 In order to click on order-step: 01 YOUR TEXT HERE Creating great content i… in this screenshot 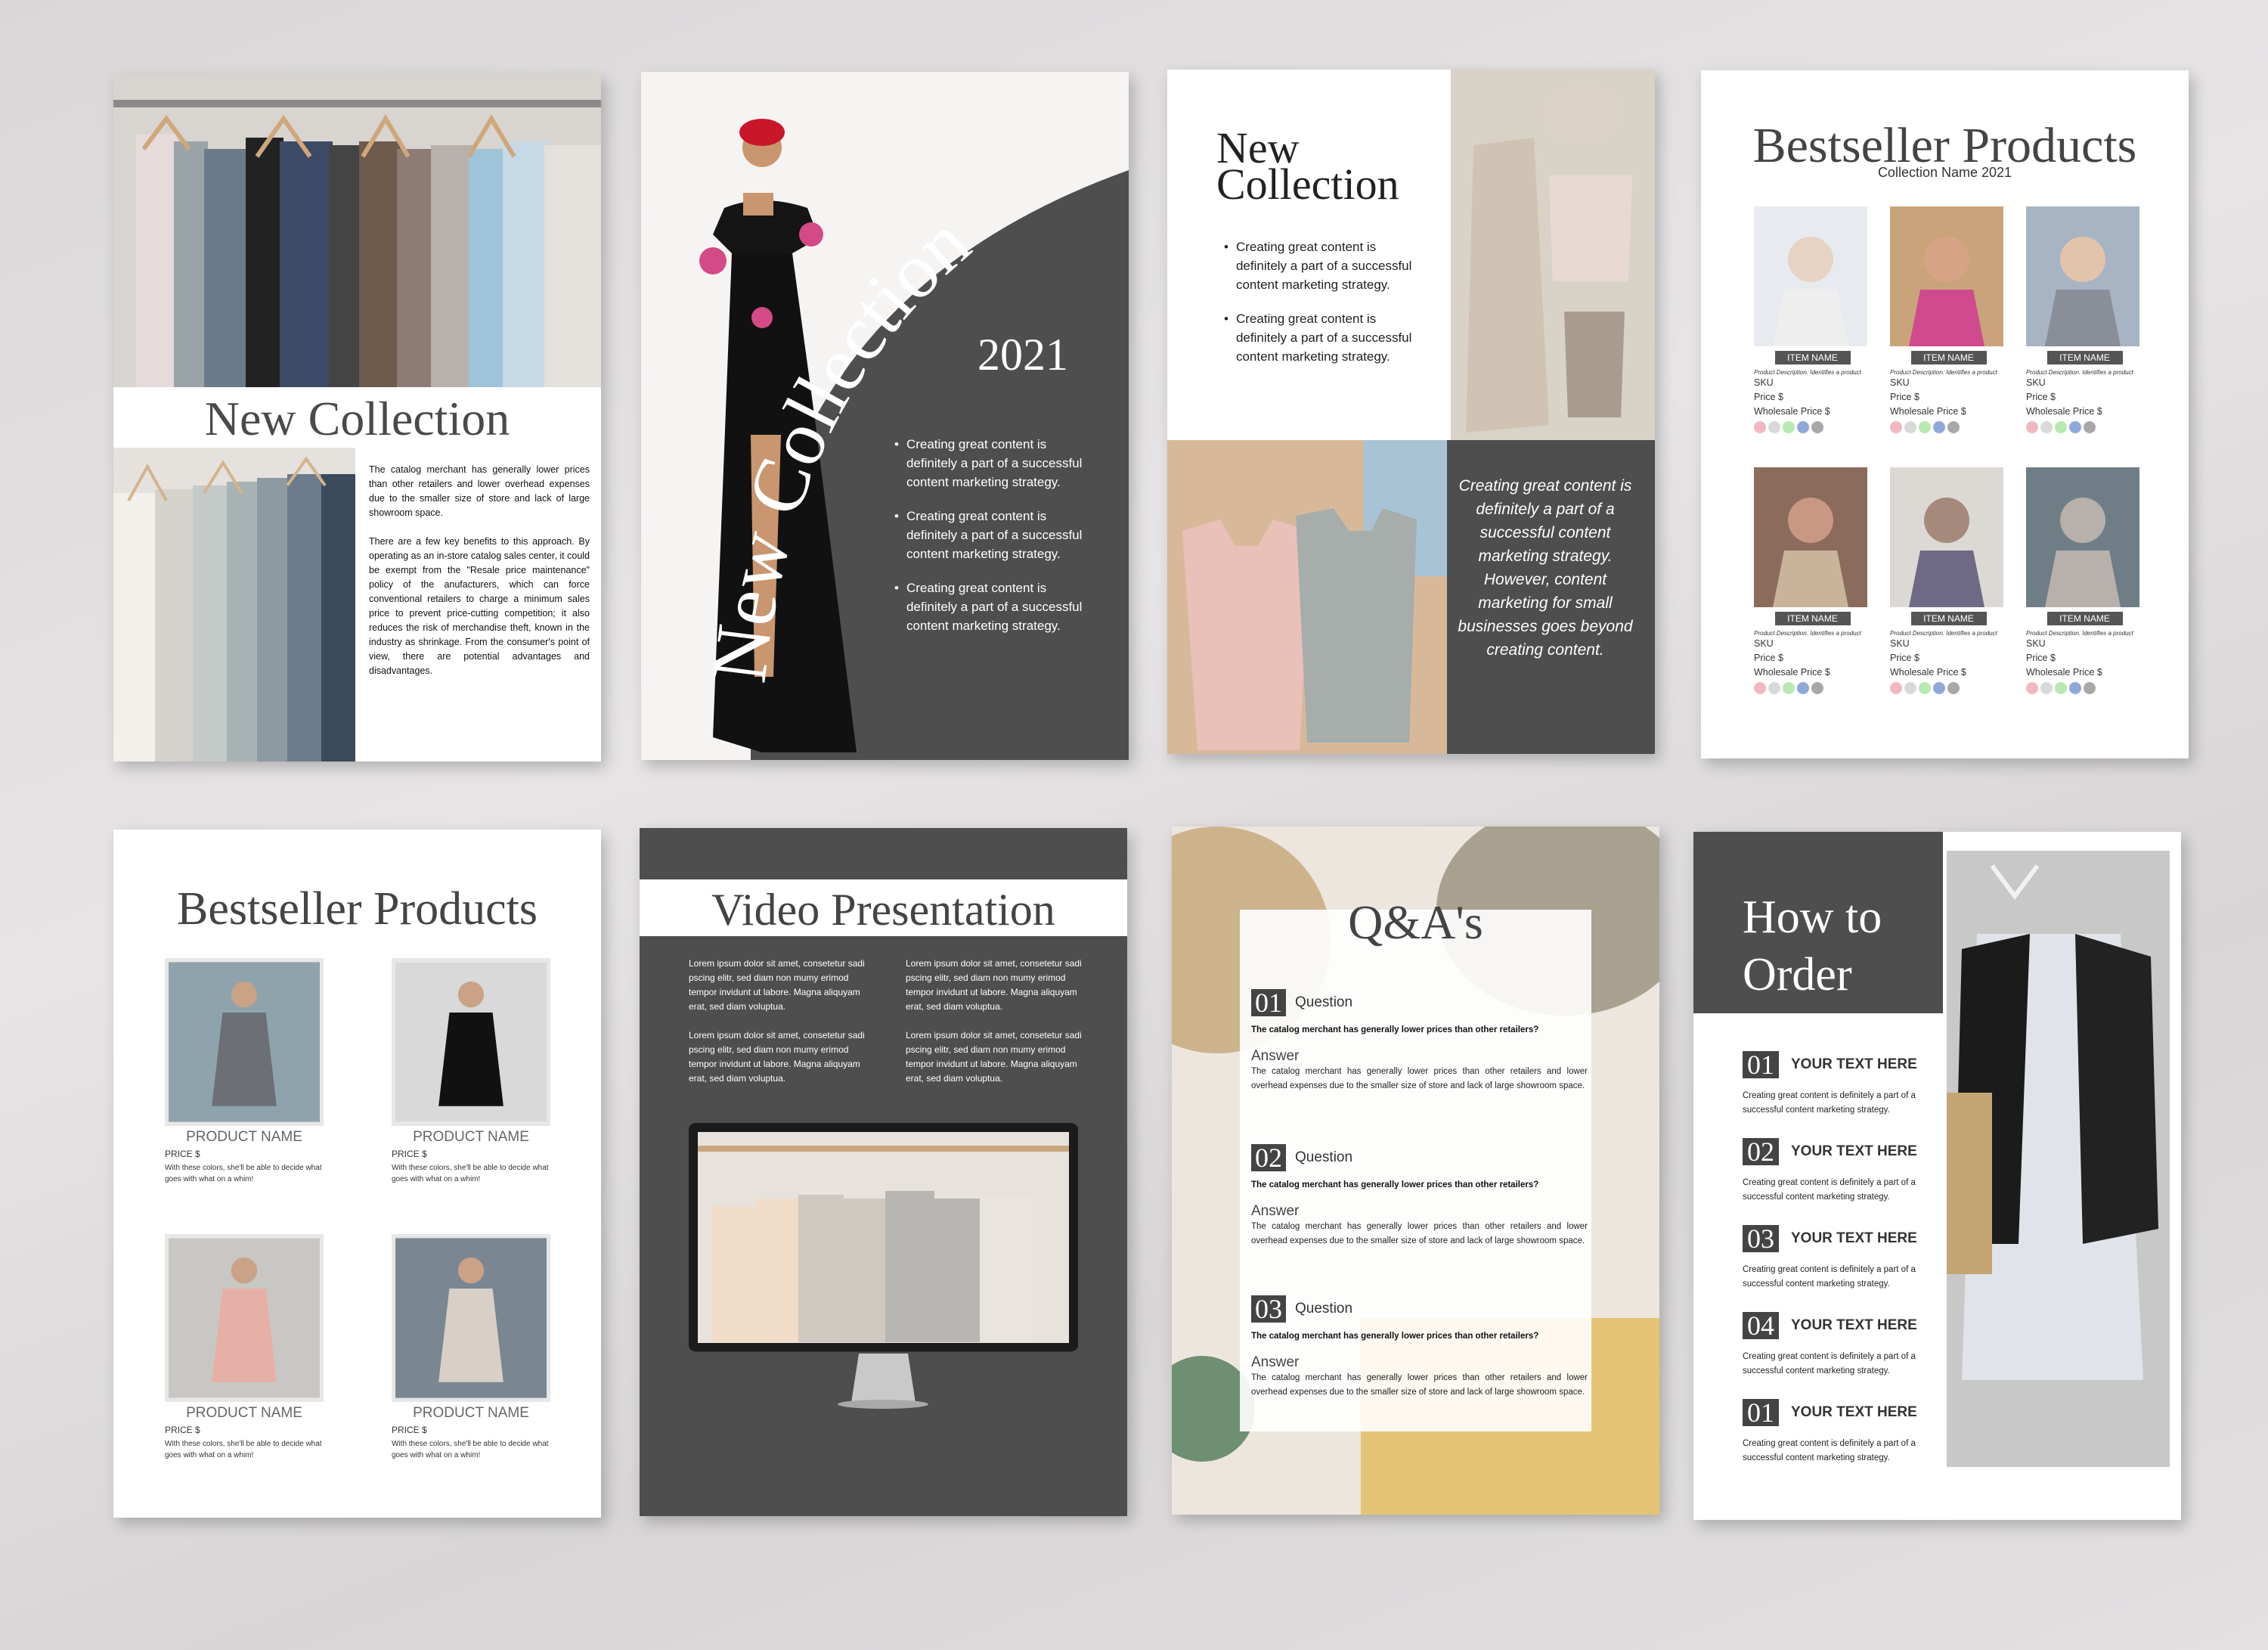, I will do `click(1845, 1084)`.